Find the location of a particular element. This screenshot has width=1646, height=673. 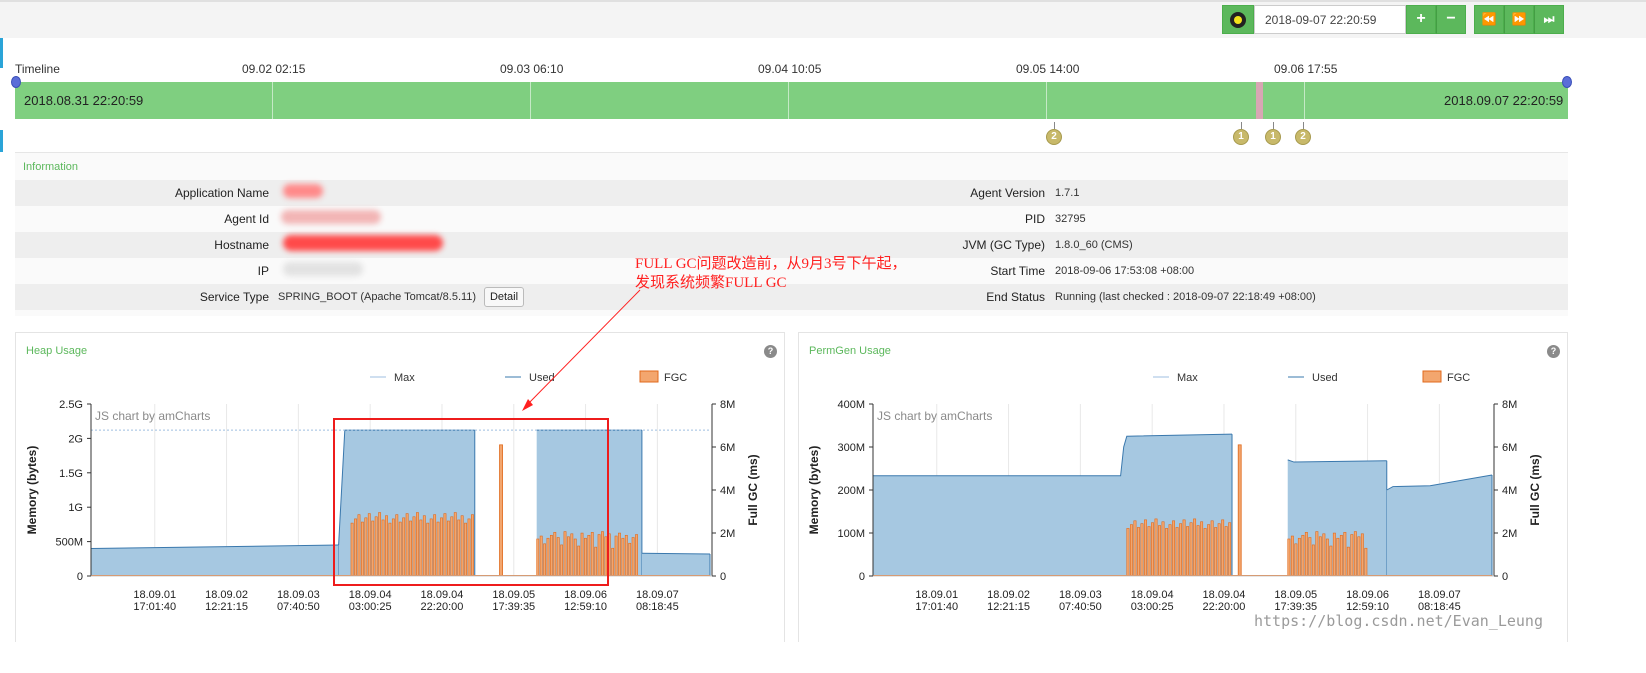

y-tick-label: 1.5G is located at coordinates (71, 474).